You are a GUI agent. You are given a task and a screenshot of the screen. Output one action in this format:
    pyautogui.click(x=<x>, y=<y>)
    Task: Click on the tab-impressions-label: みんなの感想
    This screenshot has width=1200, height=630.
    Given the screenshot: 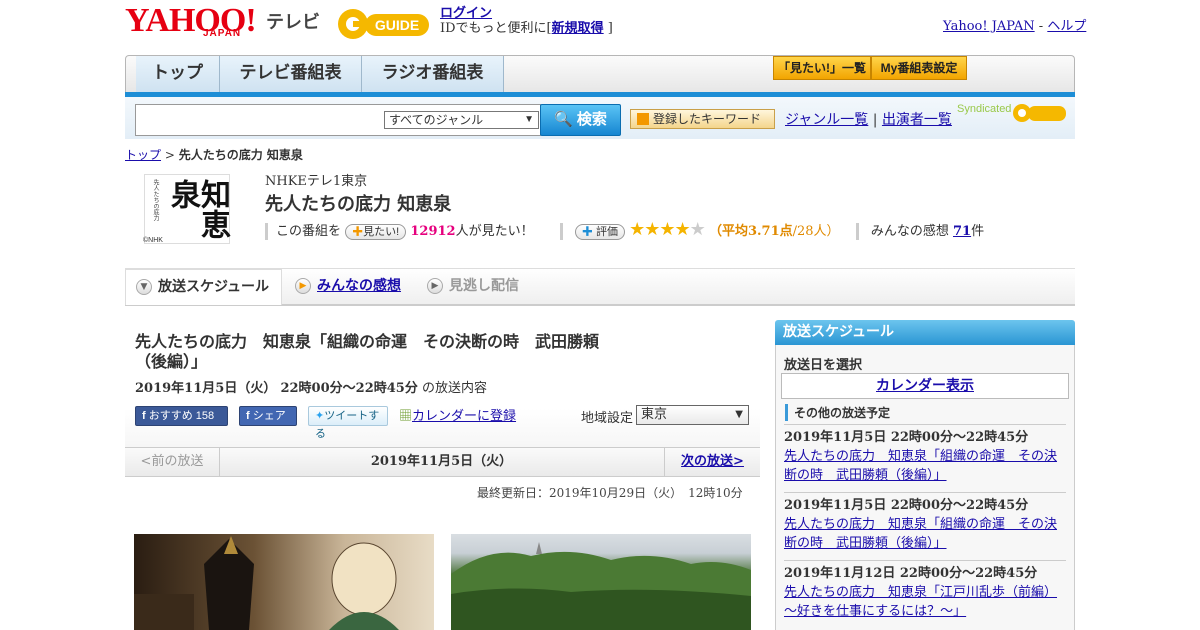 What is the action you would take?
    pyautogui.click(x=359, y=286)
    